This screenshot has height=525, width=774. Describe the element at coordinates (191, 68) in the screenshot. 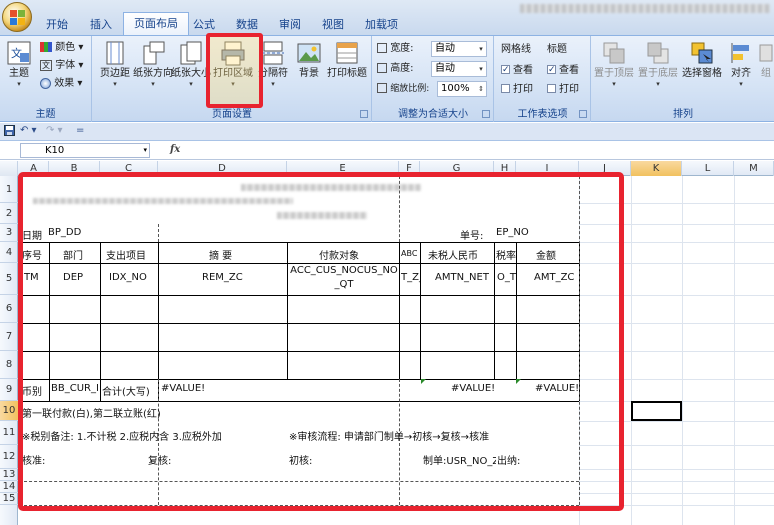

I see `size-button: 纸张大小 ▾` at that location.